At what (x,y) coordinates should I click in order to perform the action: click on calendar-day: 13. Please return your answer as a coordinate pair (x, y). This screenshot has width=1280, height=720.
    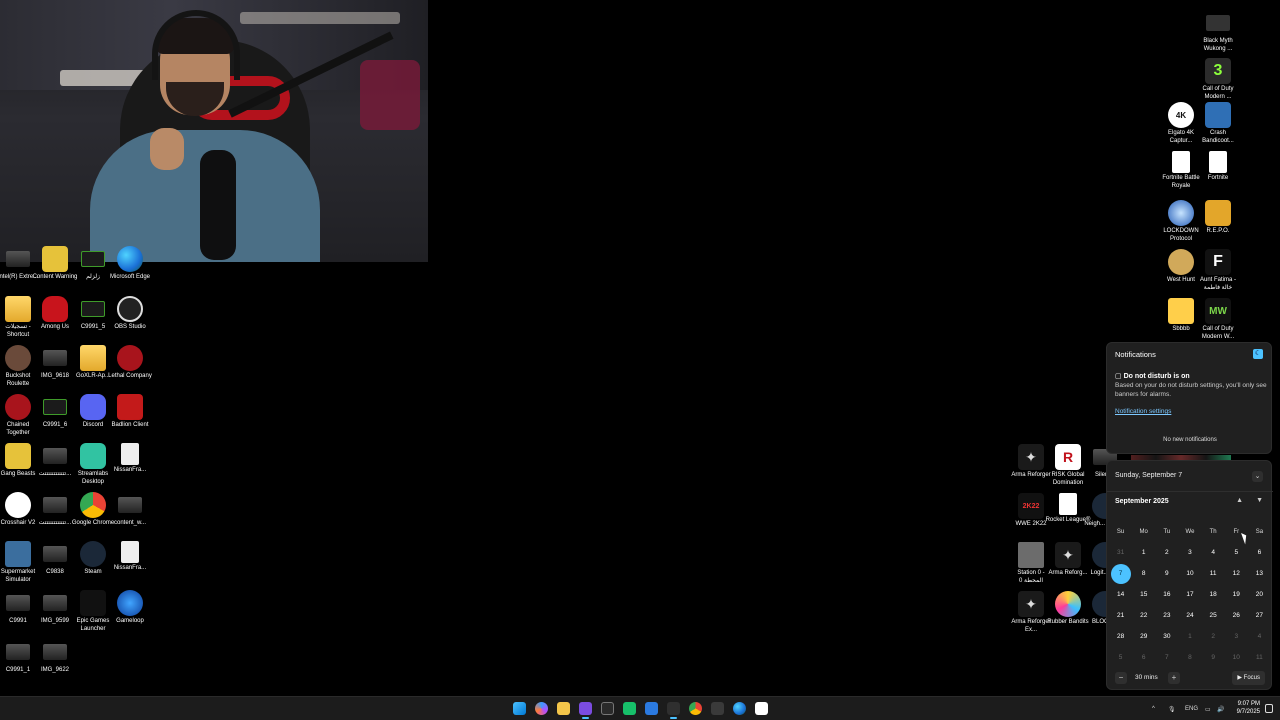
    Looking at the image, I should click on (1259, 573).